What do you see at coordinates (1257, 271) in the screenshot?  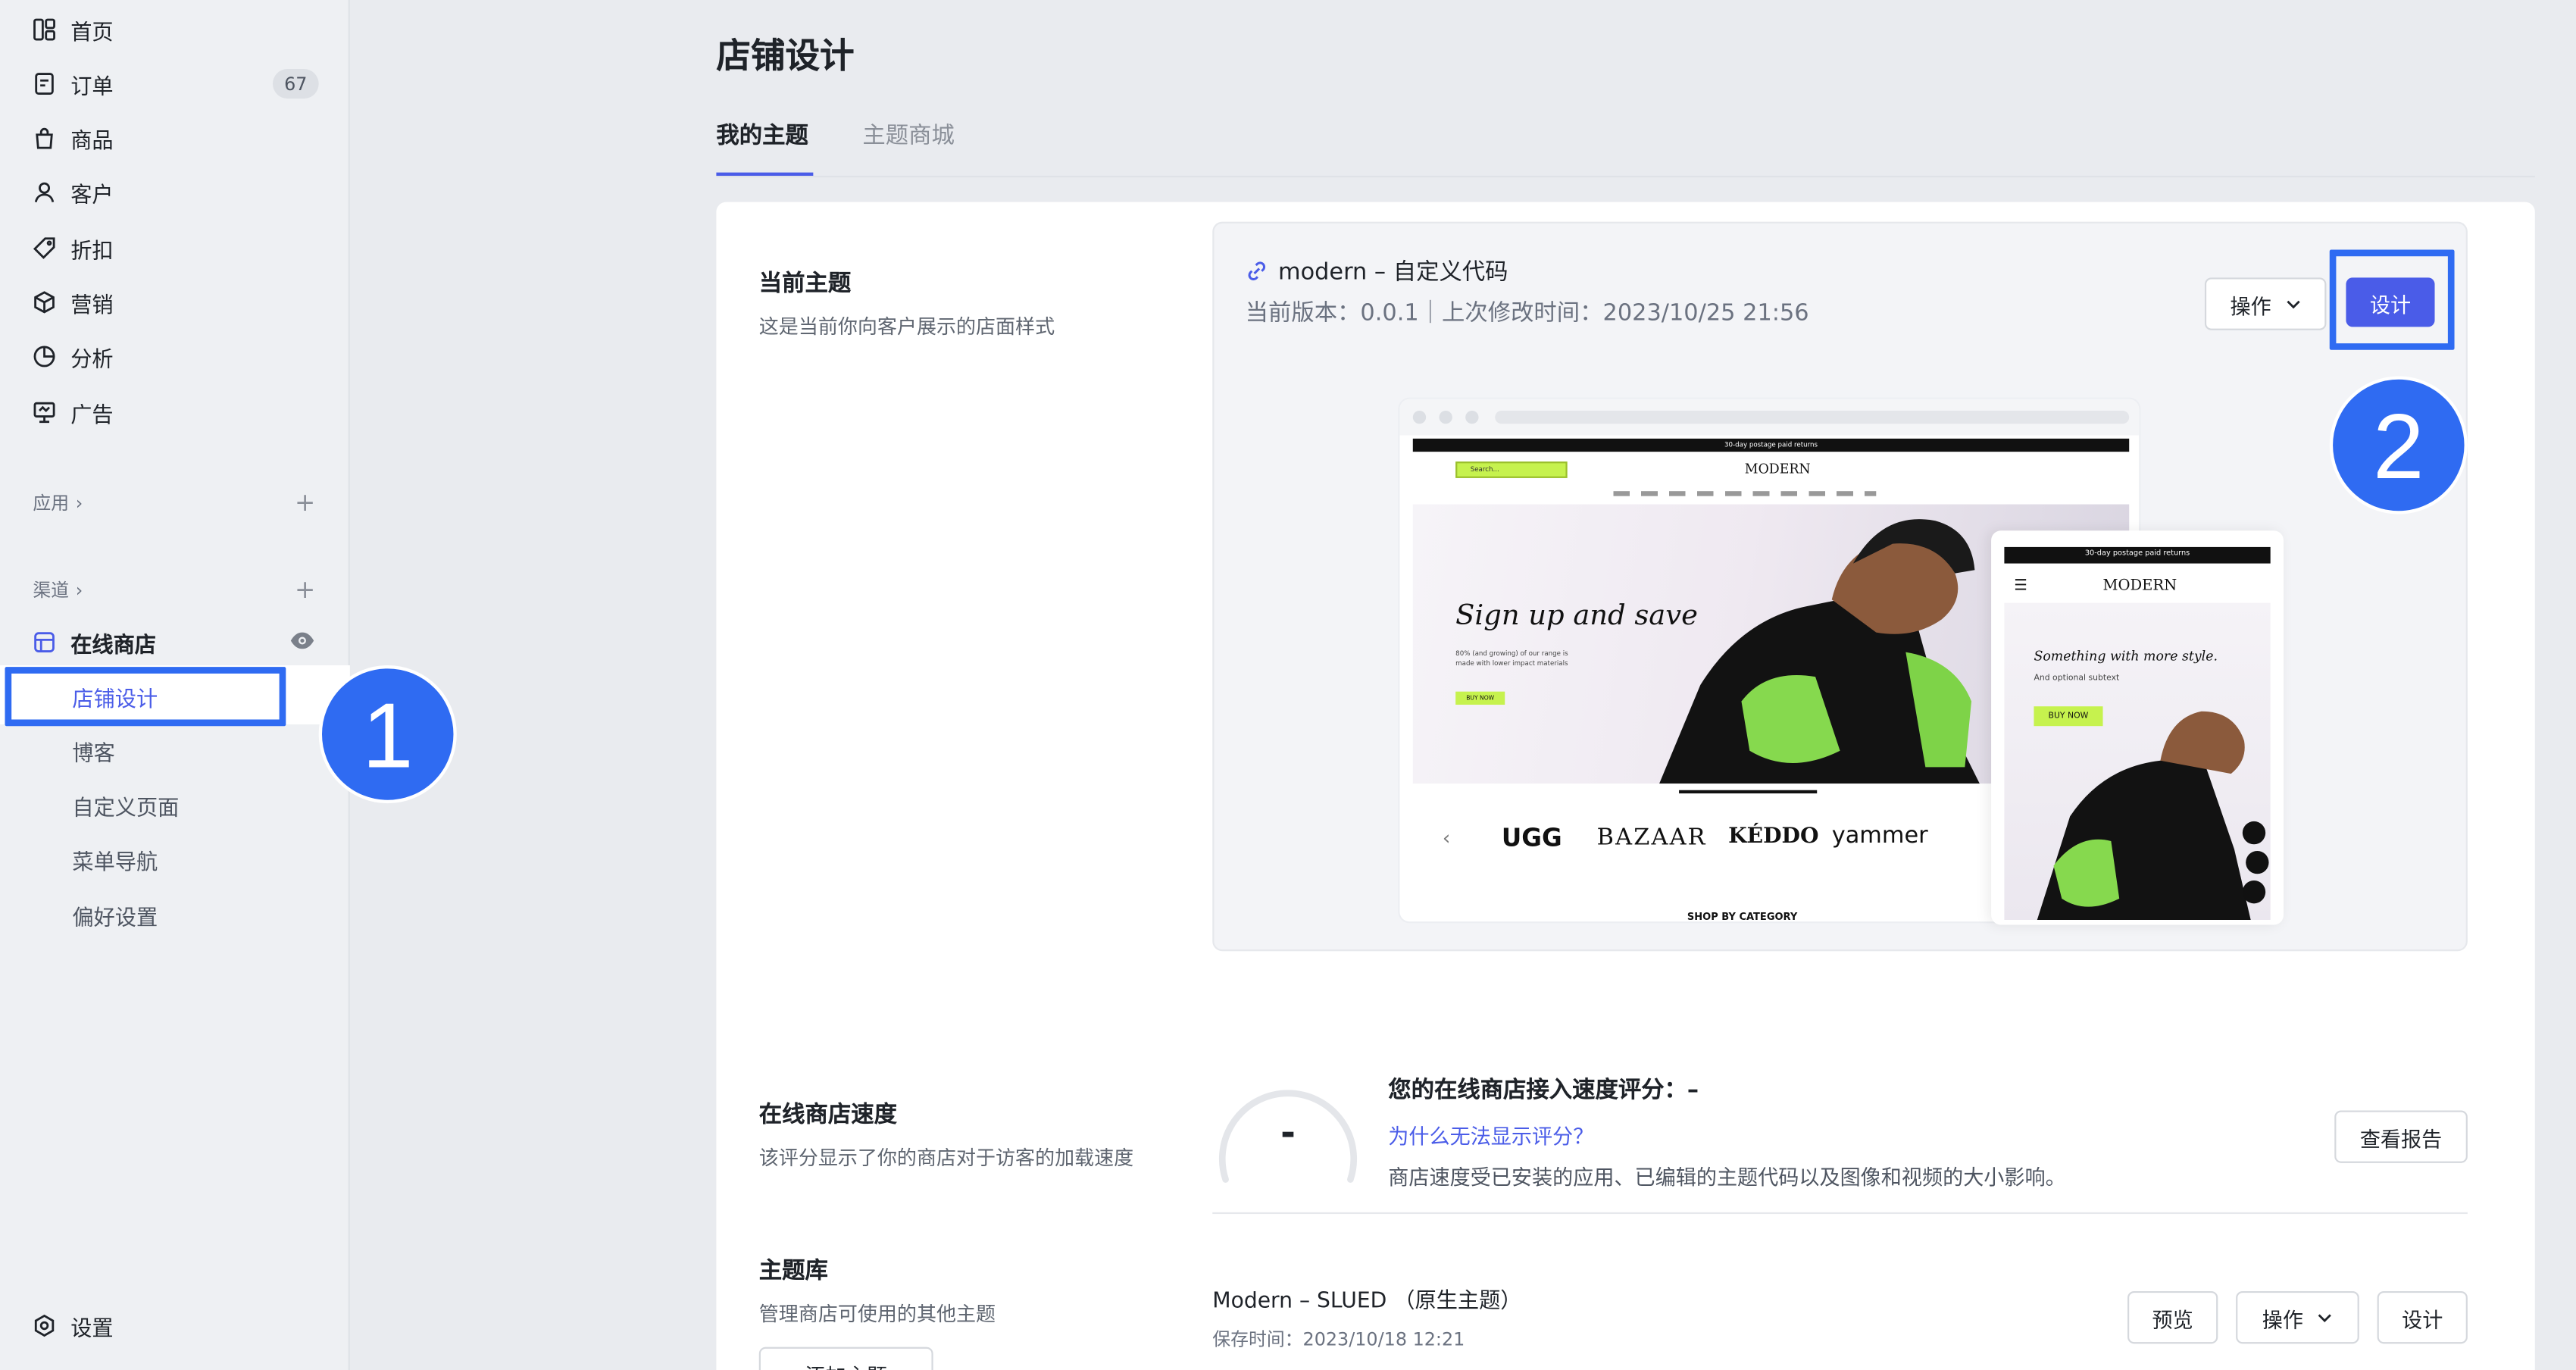 I see `code-link-icon` at bounding box center [1257, 271].